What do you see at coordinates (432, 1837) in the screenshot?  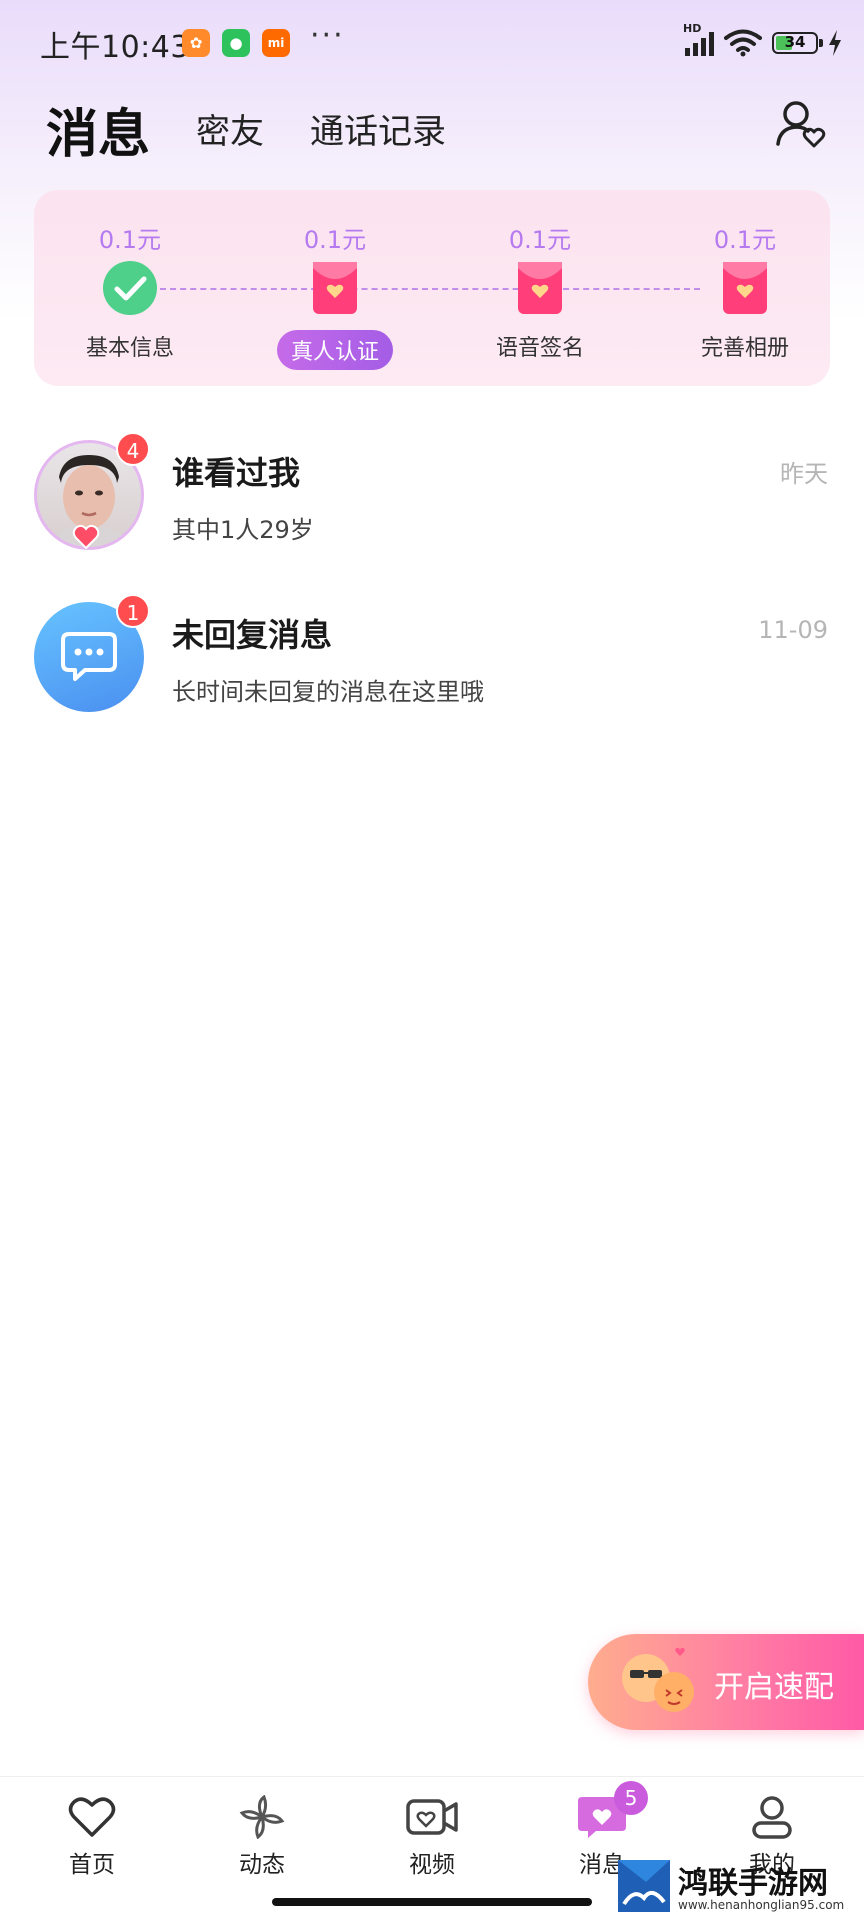 I see `nav-video: 视频` at bounding box center [432, 1837].